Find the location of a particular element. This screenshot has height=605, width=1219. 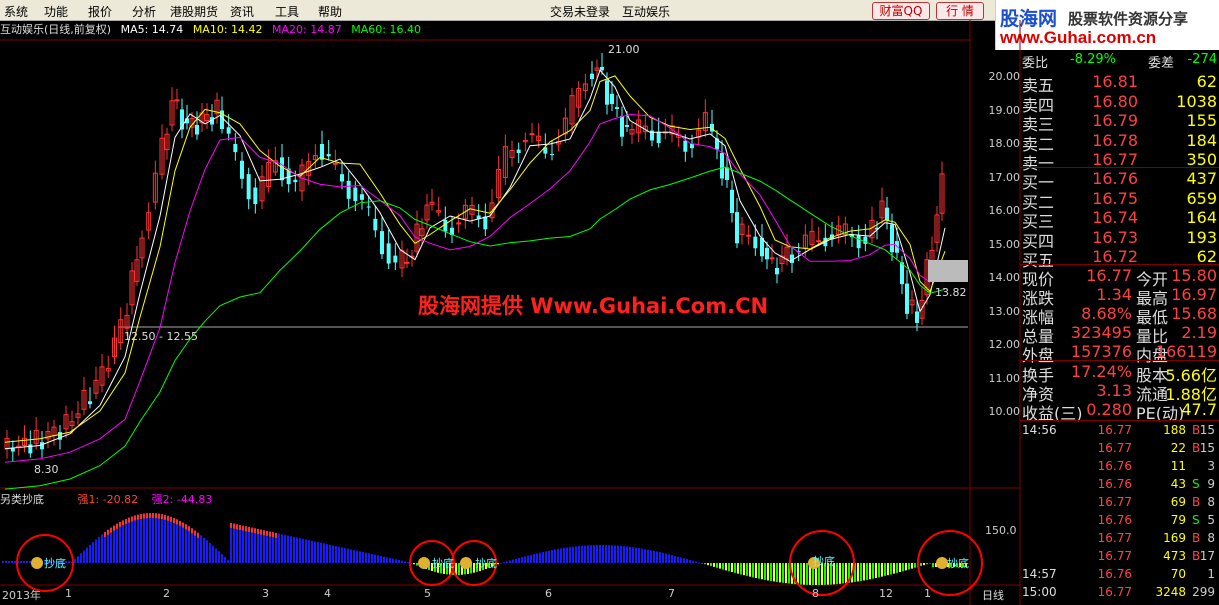

order-book-row: 卖三 16.79 155 is located at coordinates (1119, 122).